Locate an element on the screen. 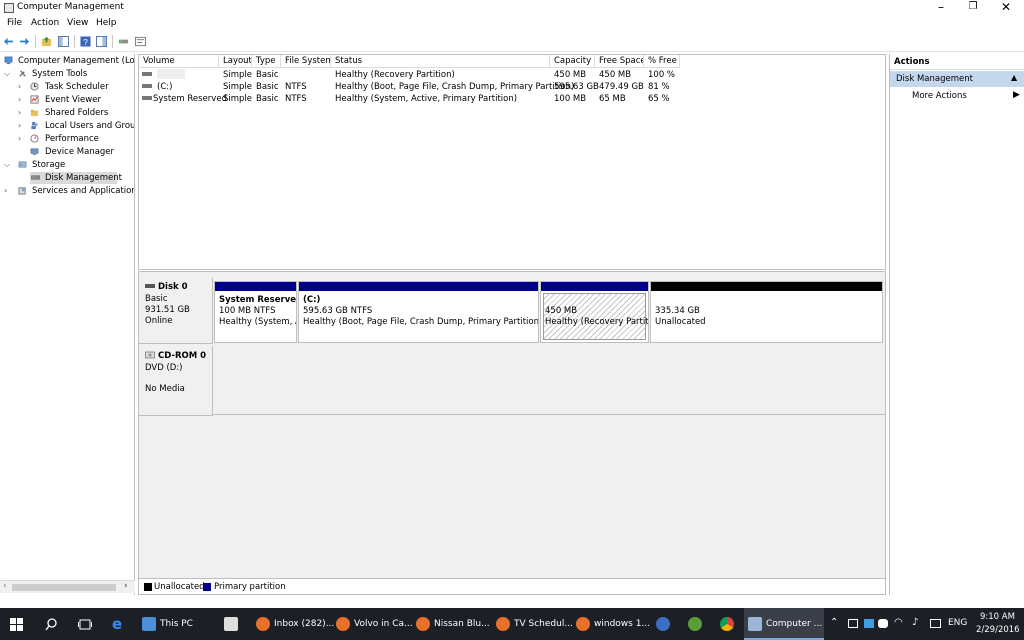 The width and height of the screenshot is (1024, 640). back-arrow-icon is located at coordinates (8, 41).